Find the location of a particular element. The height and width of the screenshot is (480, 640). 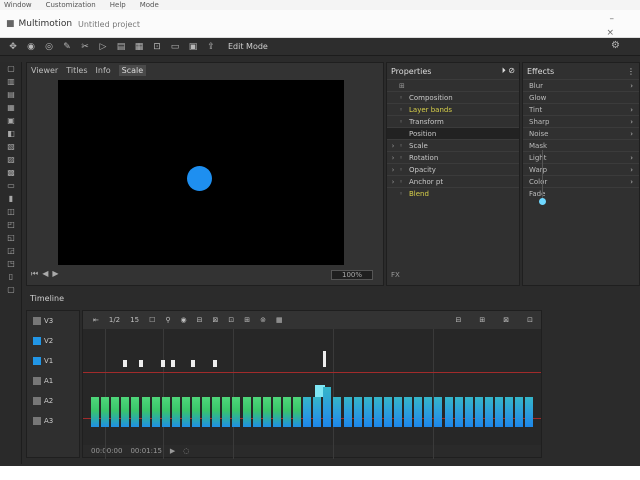

track-header: A1 is located at coordinates (53, 381).